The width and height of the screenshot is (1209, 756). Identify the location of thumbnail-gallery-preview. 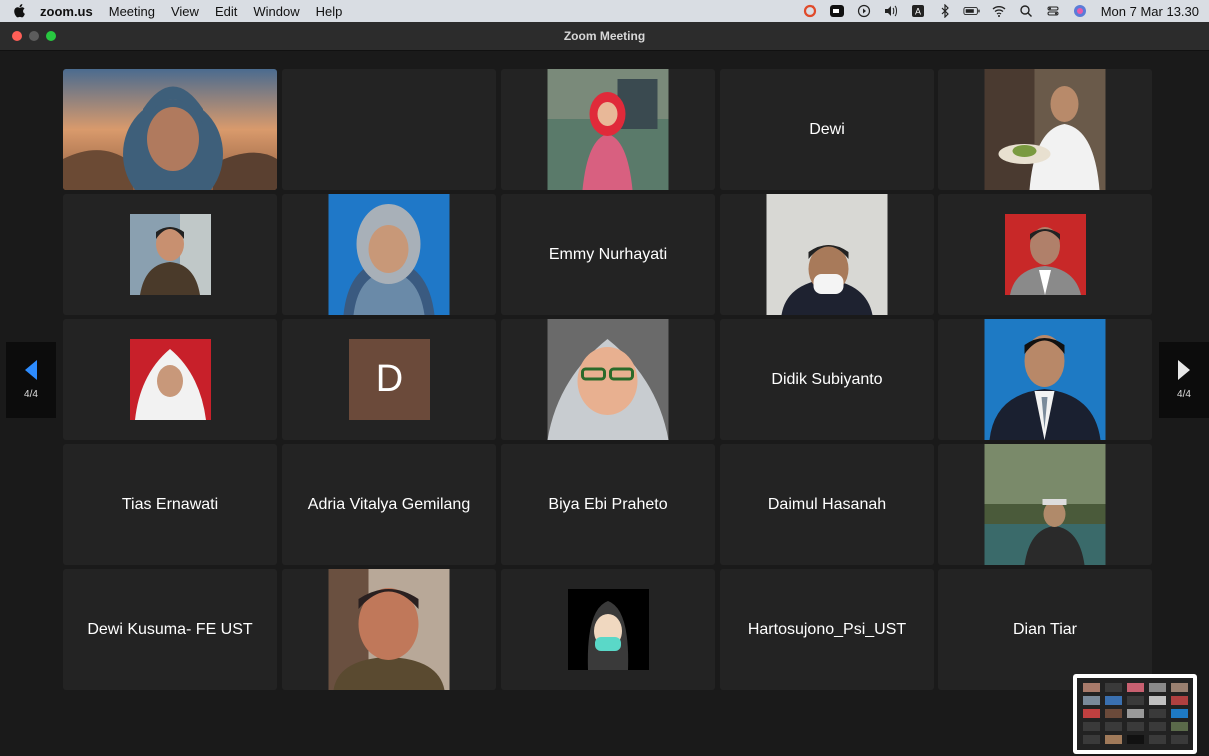
(1135, 714).